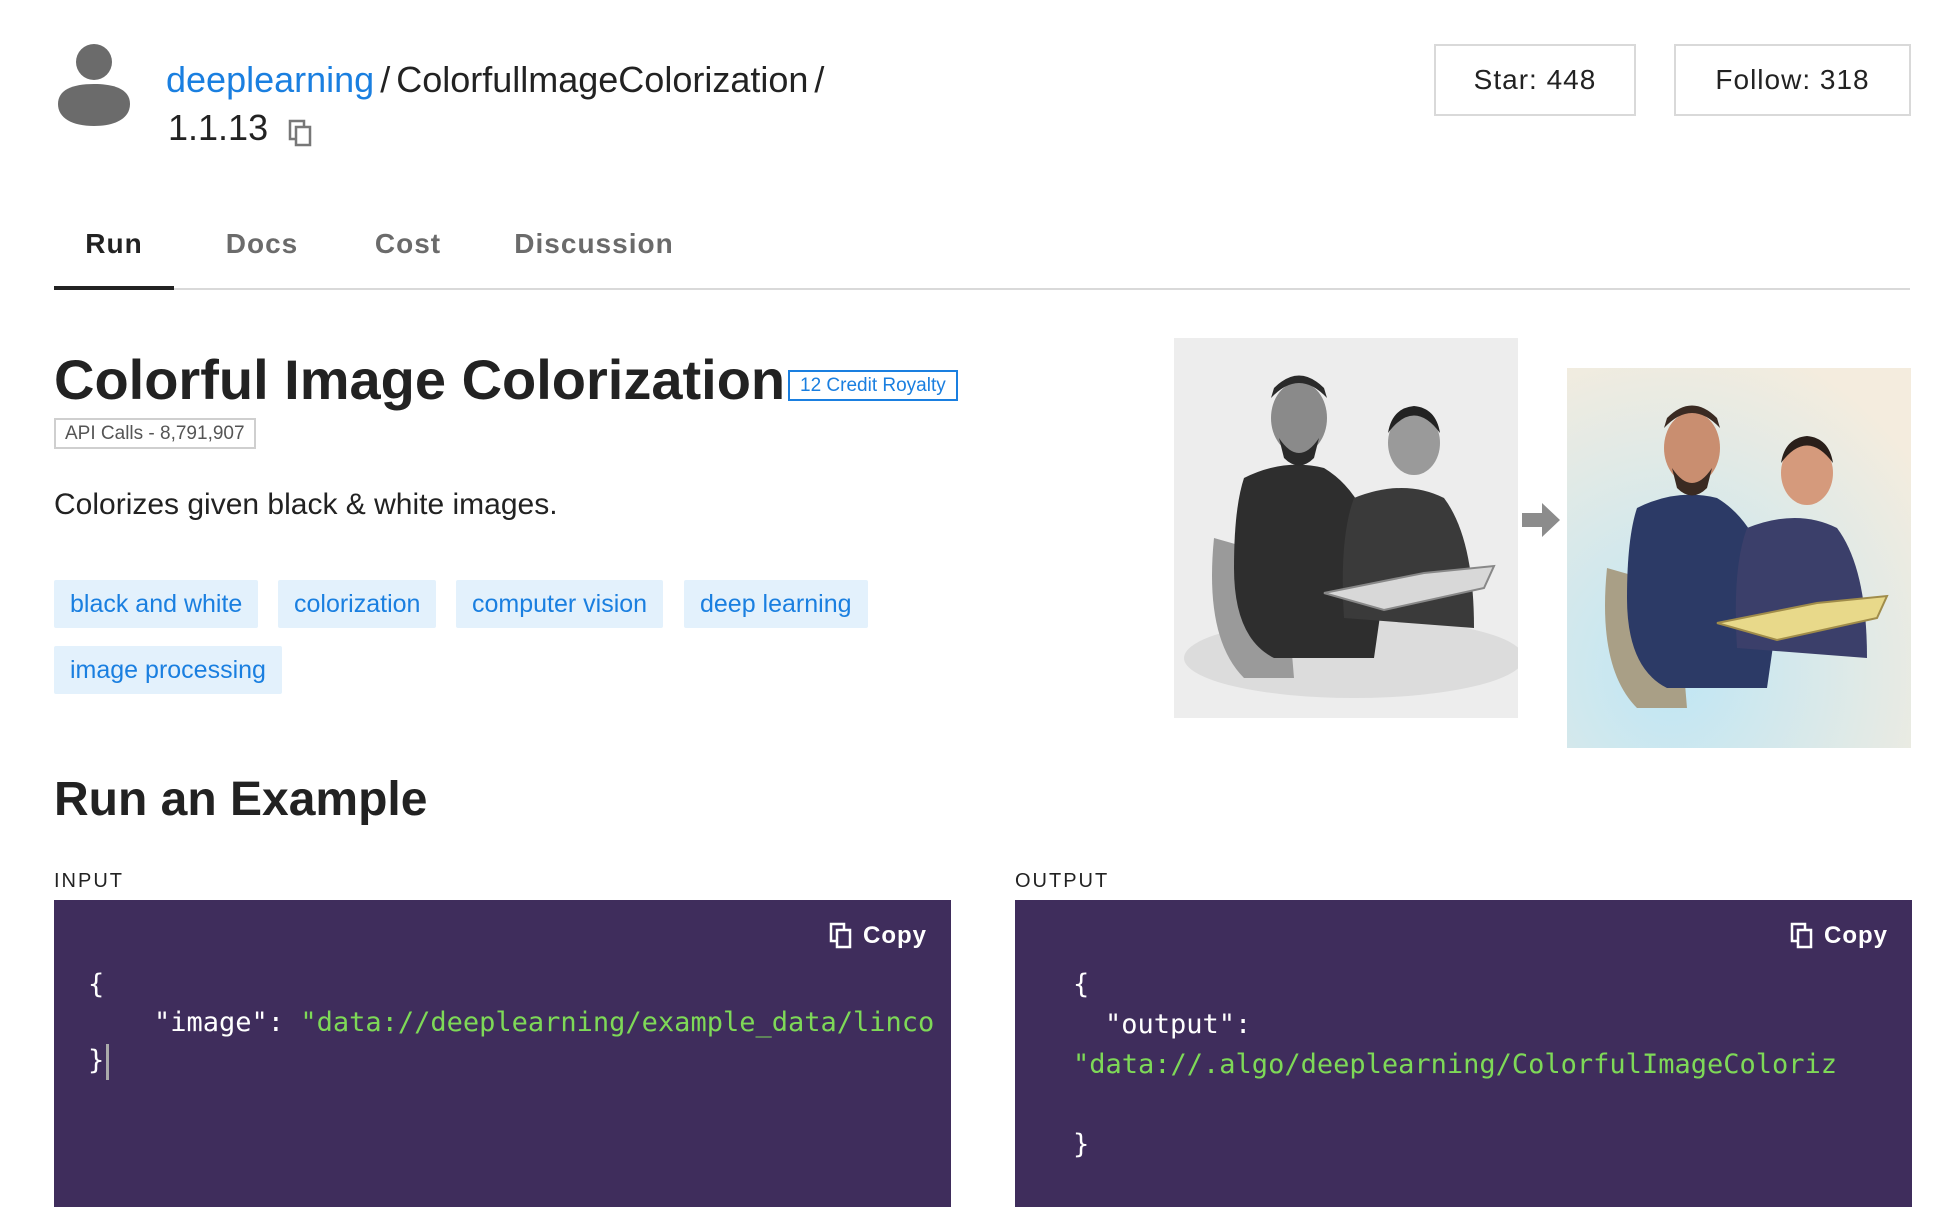 The image size is (1960, 1207). Describe the element at coordinates (1062, 881) in the screenshot. I see `output-label: OUTPUT` at that location.